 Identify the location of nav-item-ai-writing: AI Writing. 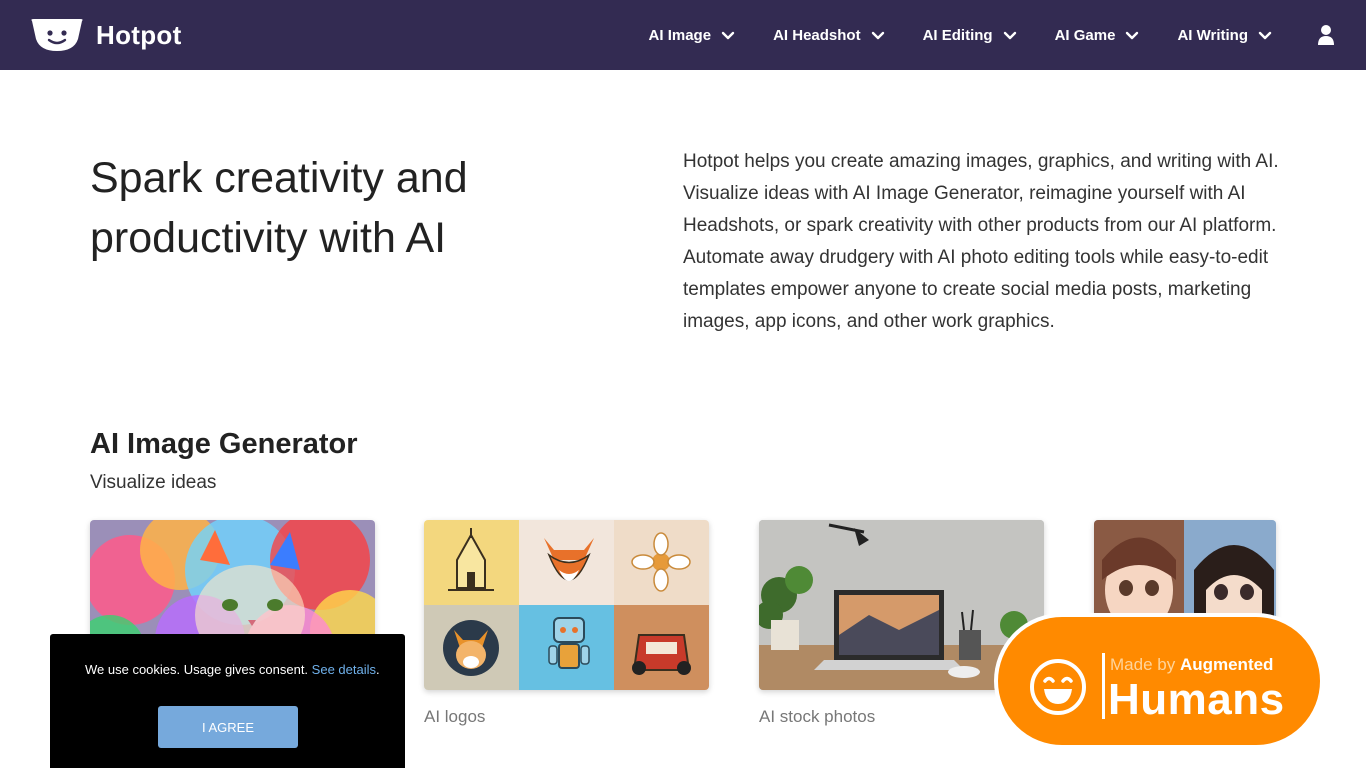
(1224, 35).